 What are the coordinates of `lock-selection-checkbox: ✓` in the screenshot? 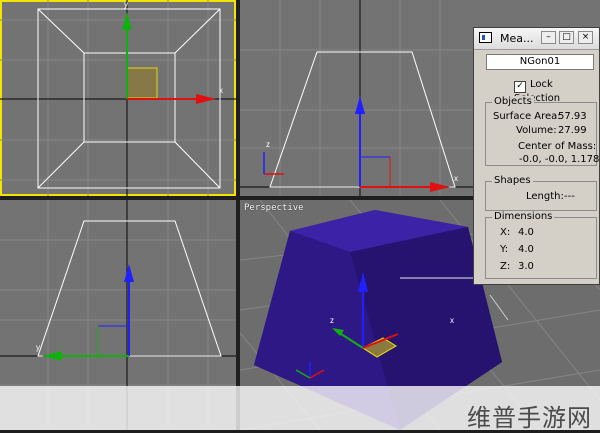 It's located at (520, 87).